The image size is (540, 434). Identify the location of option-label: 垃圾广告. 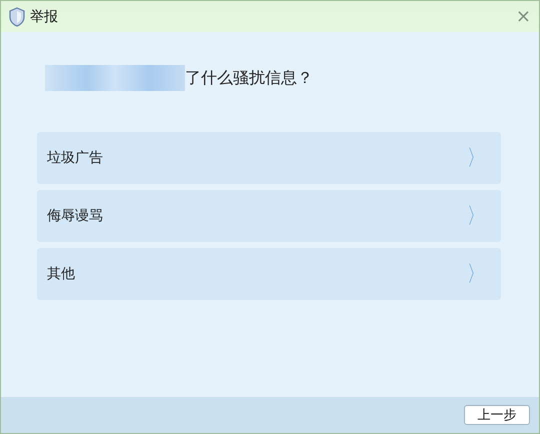
(75, 158).